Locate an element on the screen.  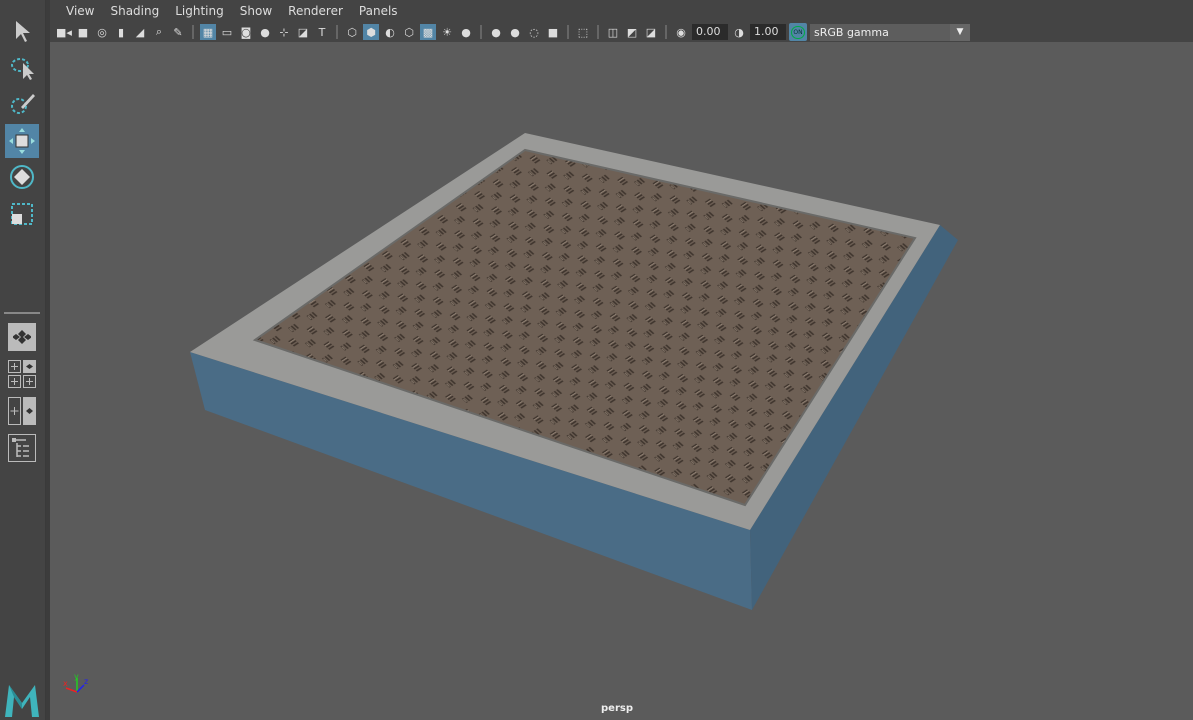
camera-attributes-icon: ◎ is located at coordinates (102, 32).